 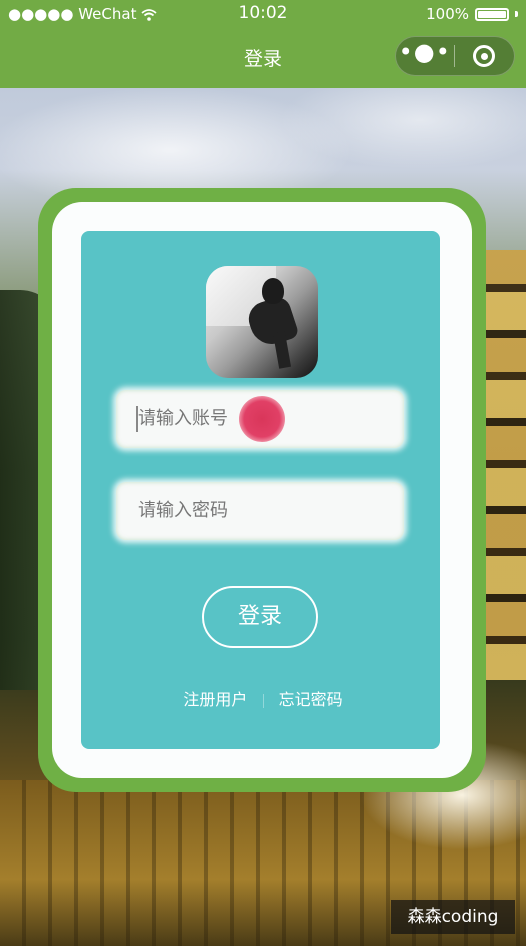 I want to click on more-menu-button: •●•, so click(x=425, y=52).